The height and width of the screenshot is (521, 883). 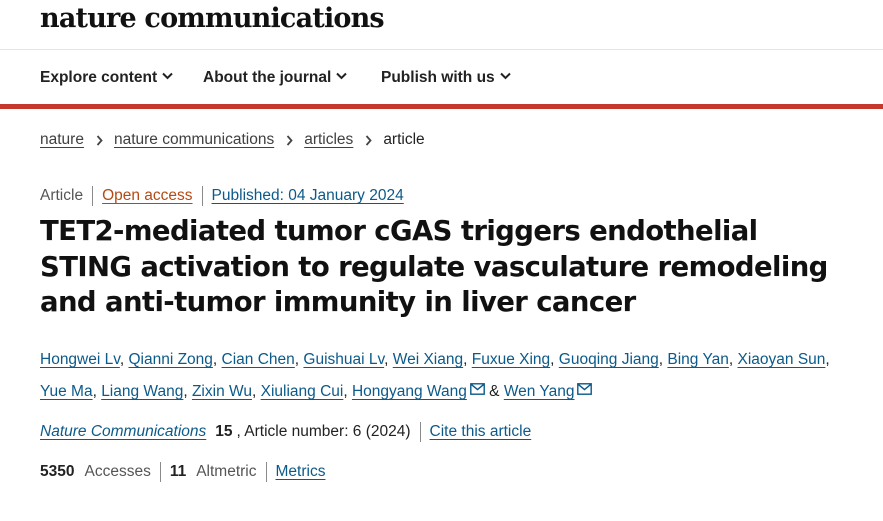 What do you see at coordinates (328, 140) in the screenshot?
I see `breadcrumb-articles: articles` at bounding box center [328, 140].